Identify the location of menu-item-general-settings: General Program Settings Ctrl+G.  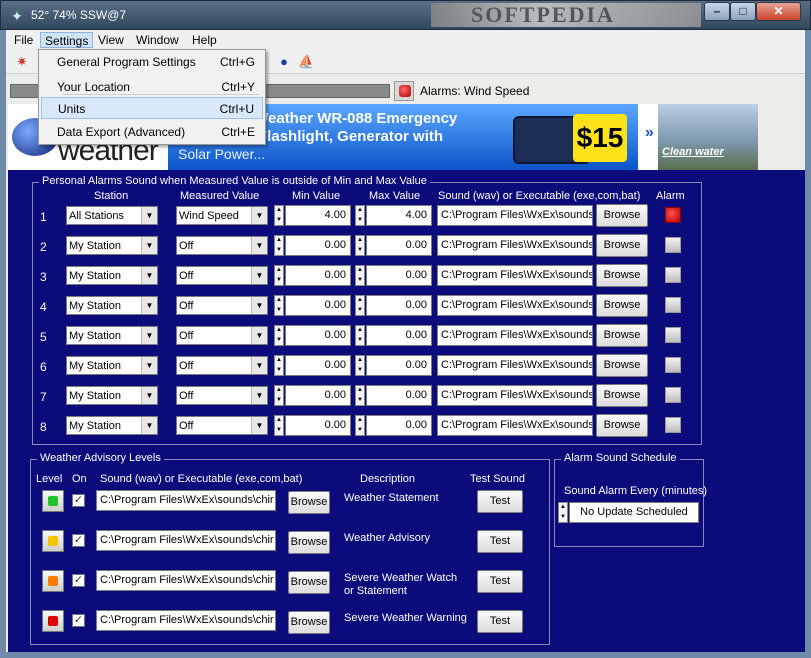
(152, 62).